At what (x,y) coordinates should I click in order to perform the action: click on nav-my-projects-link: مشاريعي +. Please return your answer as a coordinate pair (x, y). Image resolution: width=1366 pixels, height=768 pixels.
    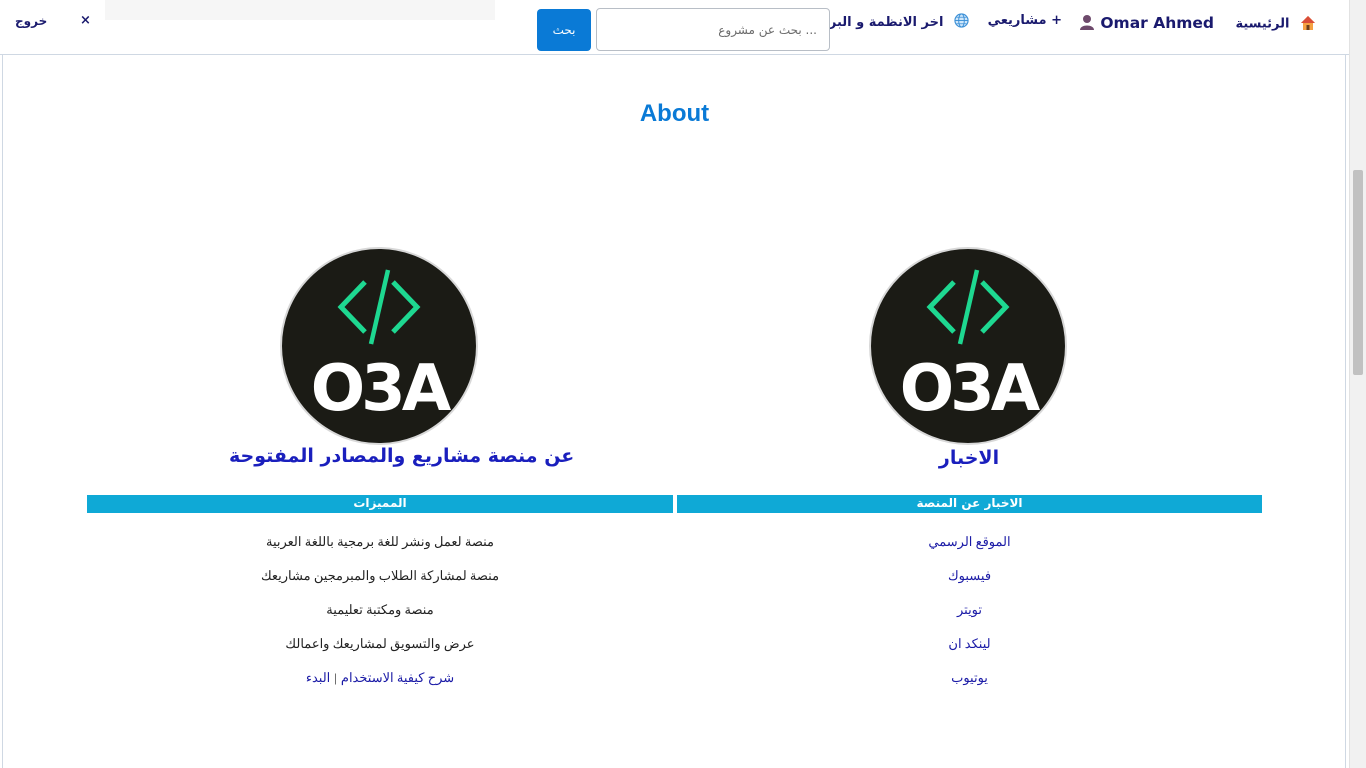
    Looking at the image, I should click on (1025, 20).